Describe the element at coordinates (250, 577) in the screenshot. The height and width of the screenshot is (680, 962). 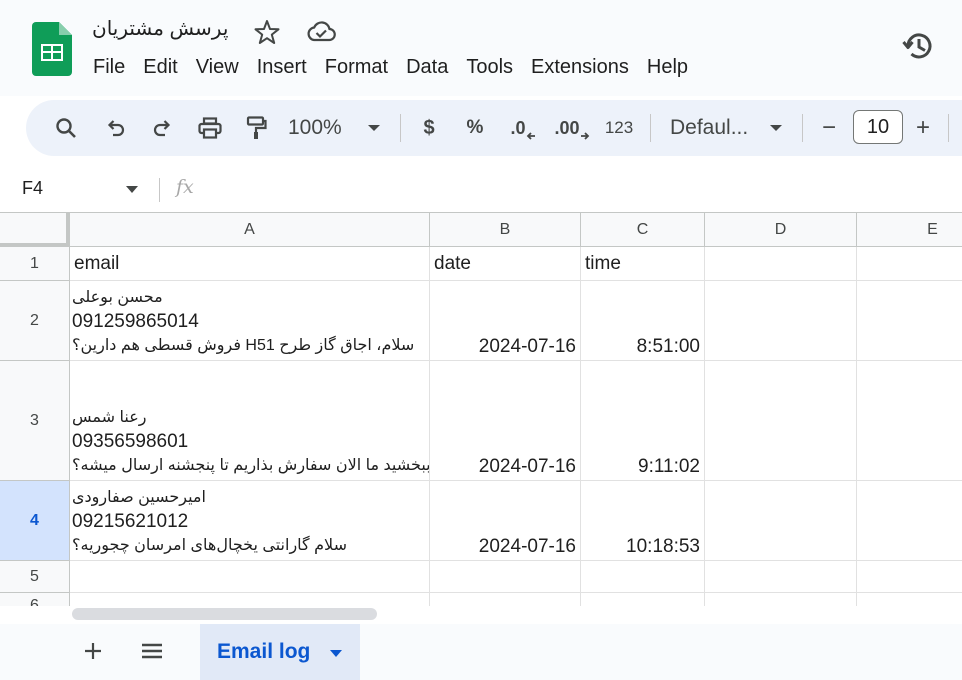
I see `cell-a5` at that location.